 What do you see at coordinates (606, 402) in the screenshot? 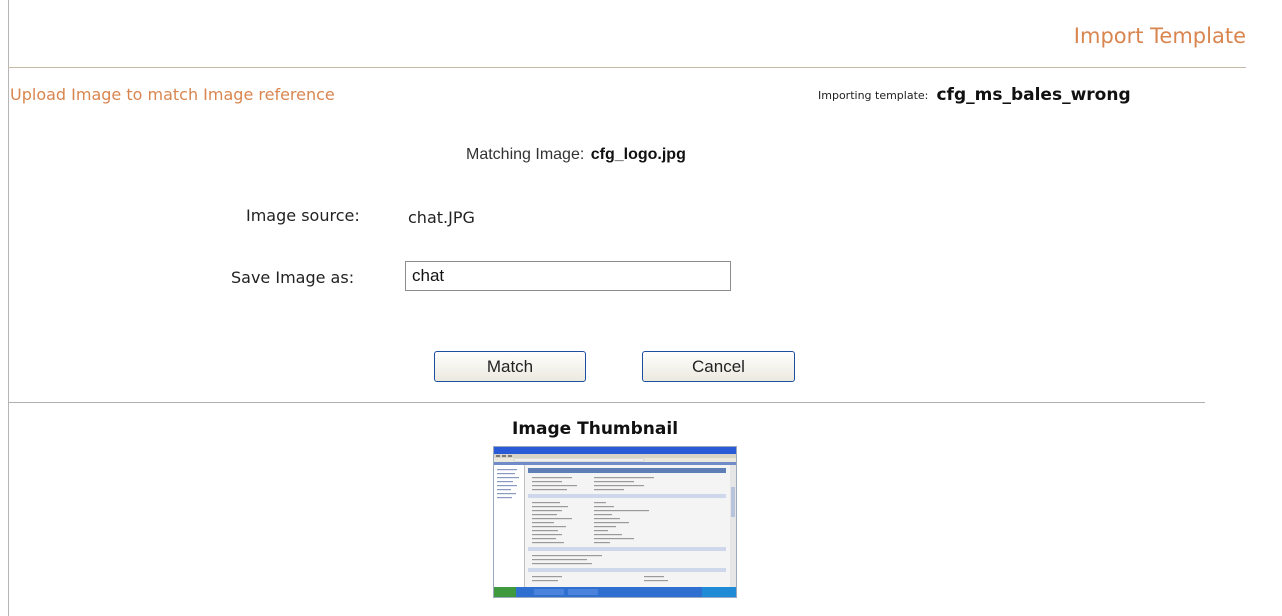
I see `section-divider` at bounding box center [606, 402].